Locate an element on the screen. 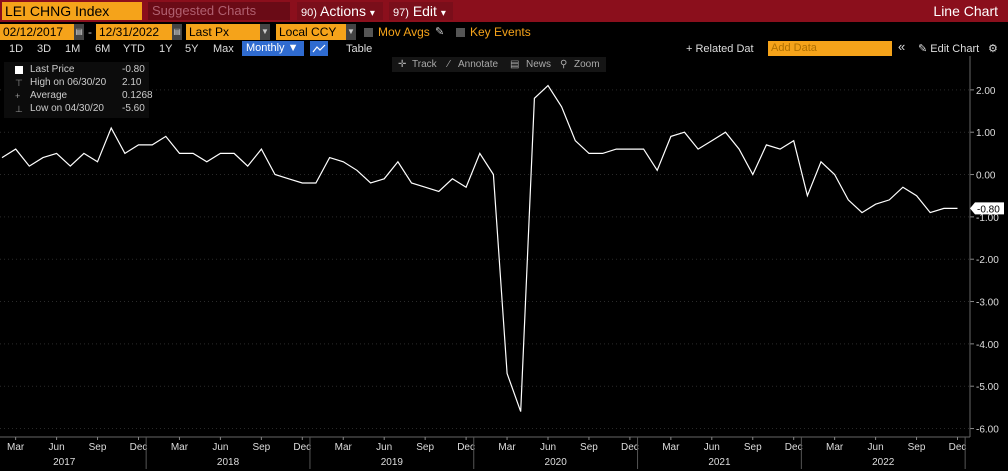 The image size is (1008, 471). edit-dropdown-icon: ▾ is located at coordinates (443, 13).